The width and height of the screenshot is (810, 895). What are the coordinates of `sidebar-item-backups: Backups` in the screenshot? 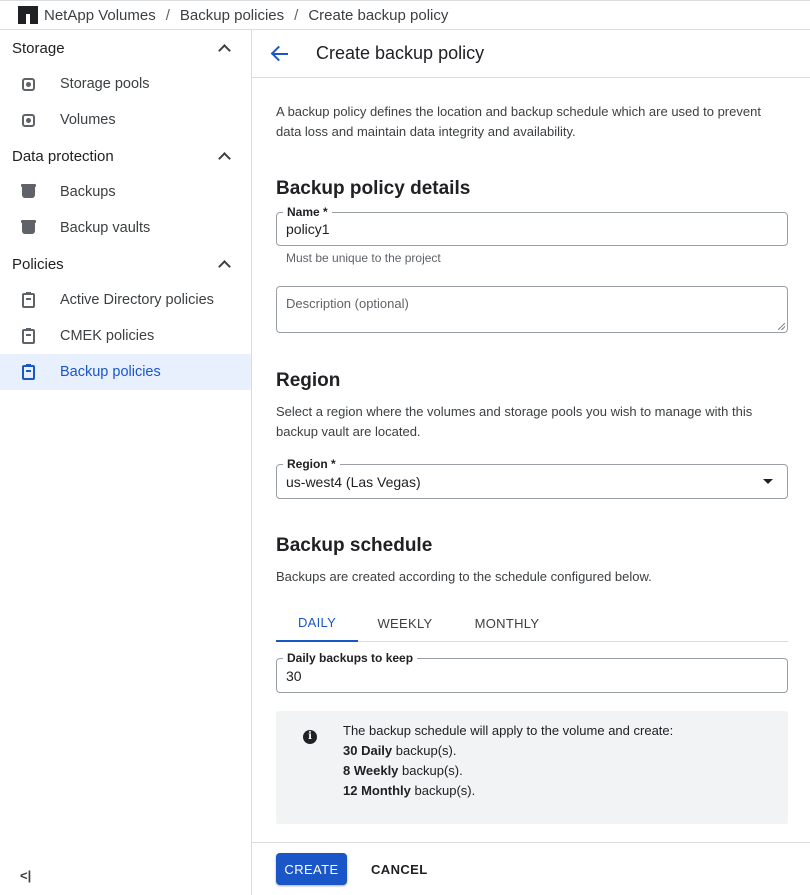 It's located at (125, 192).